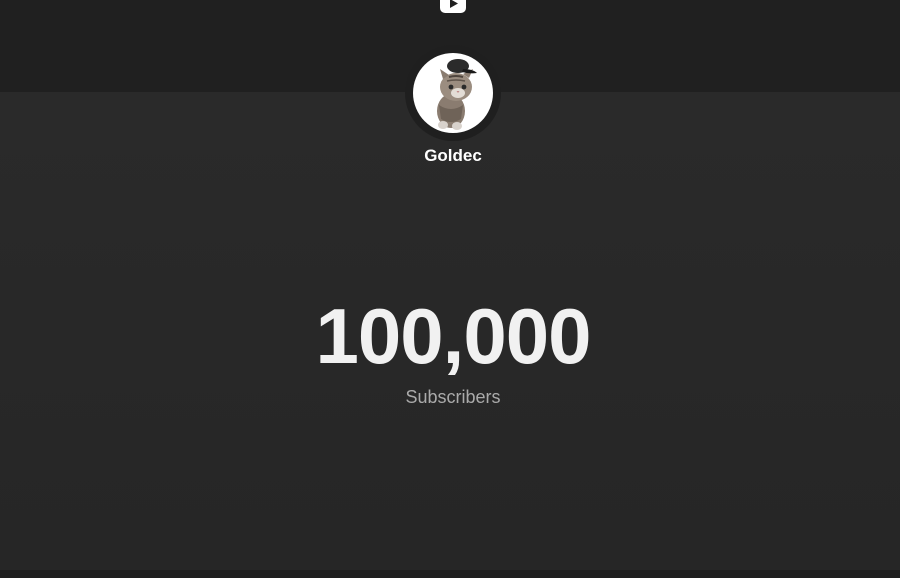 The image size is (900, 578). Describe the element at coordinates (453, 336) in the screenshot. I see `subscriber-count: 100,000` at that location.